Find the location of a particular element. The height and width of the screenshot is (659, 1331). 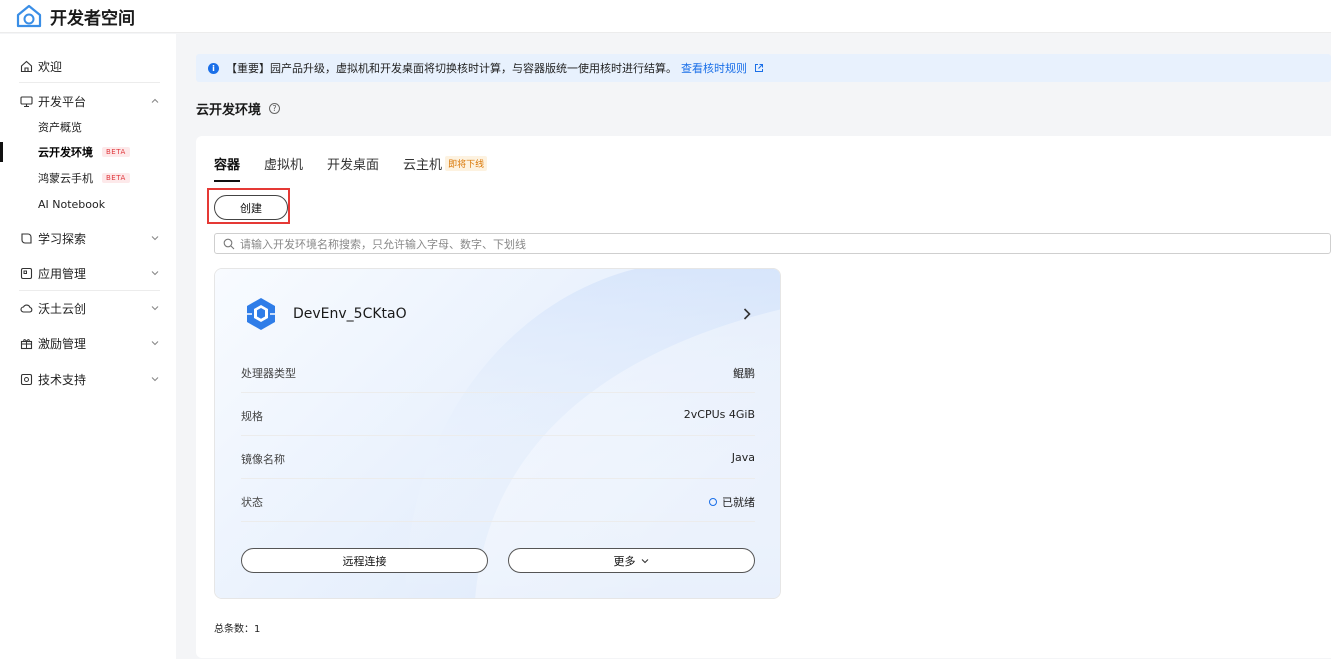

card-header: DevEnv_5CKtaO is located at coordinates (325, 314).